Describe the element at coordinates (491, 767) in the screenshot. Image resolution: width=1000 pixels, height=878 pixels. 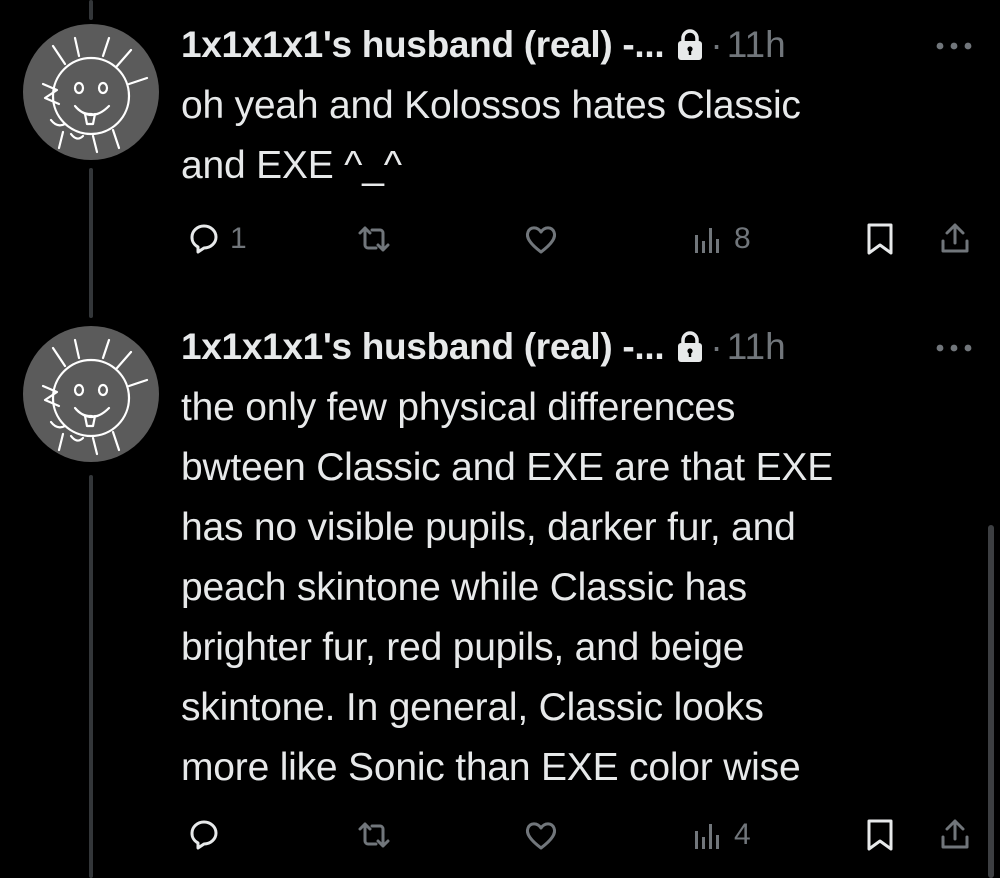
I see `tweet-text-line: more like Sonic than EXE color wise` at that location.